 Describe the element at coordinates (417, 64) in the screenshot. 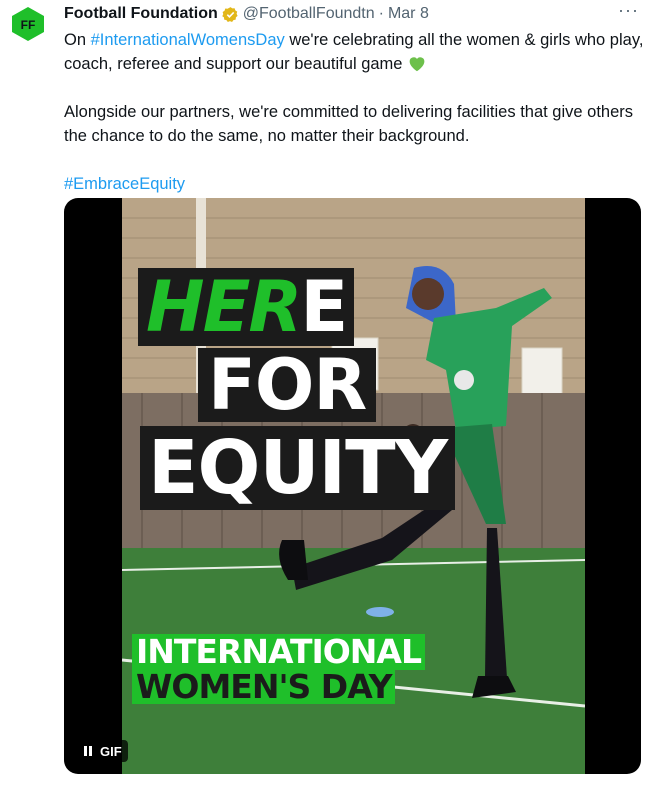

I see `green-heart-icon` at that location.